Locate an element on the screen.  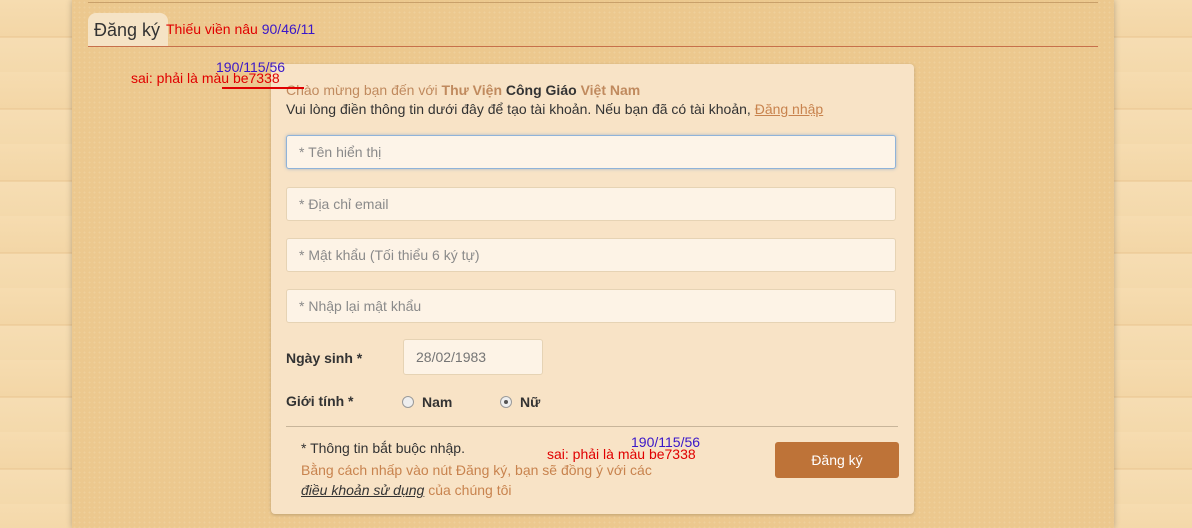
email-input is located at coordinates (591, 204).